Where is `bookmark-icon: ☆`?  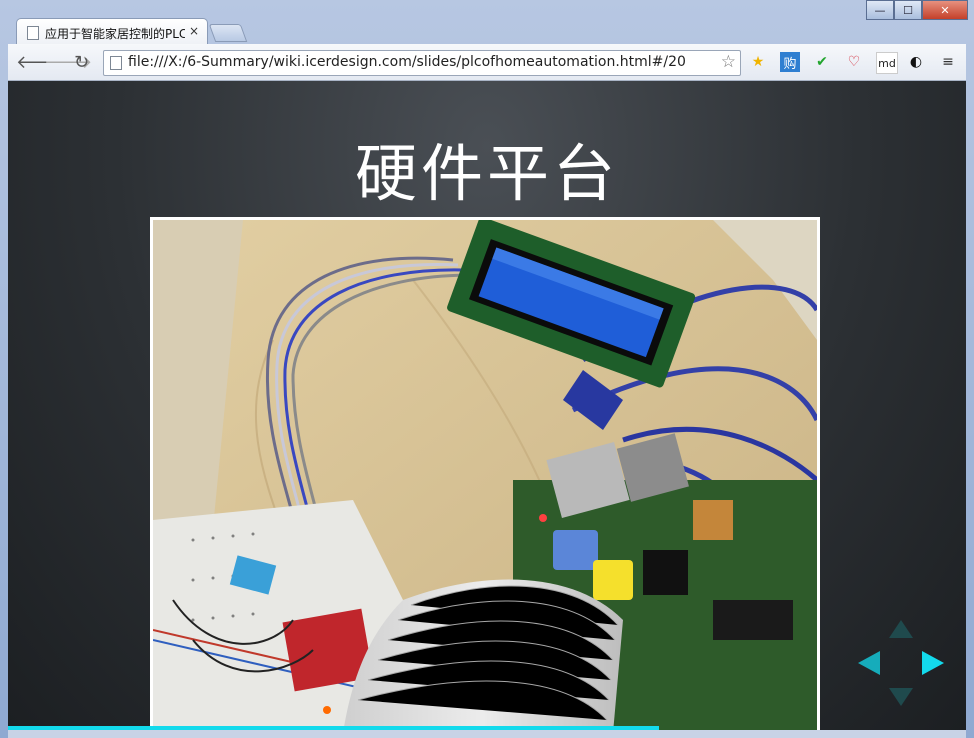 bookmark-icon: ☆ is located at coordinates (728, 62).